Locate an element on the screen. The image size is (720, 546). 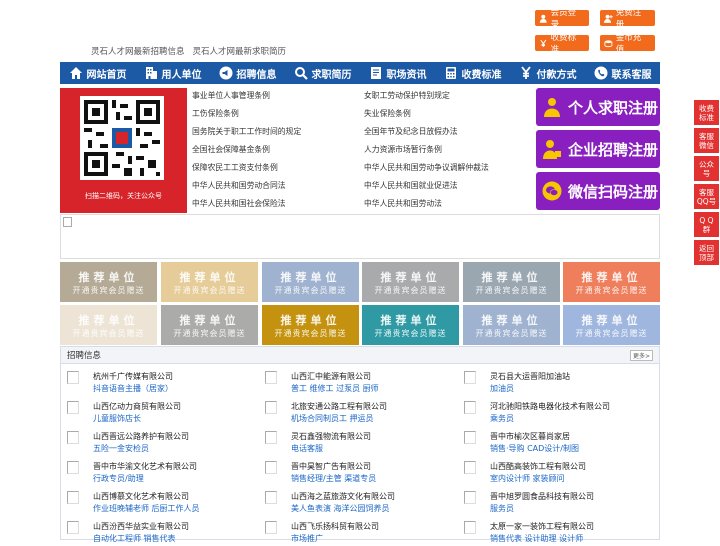
company-register-button: 企业招聘注册 is located at coordinates (598, 149).